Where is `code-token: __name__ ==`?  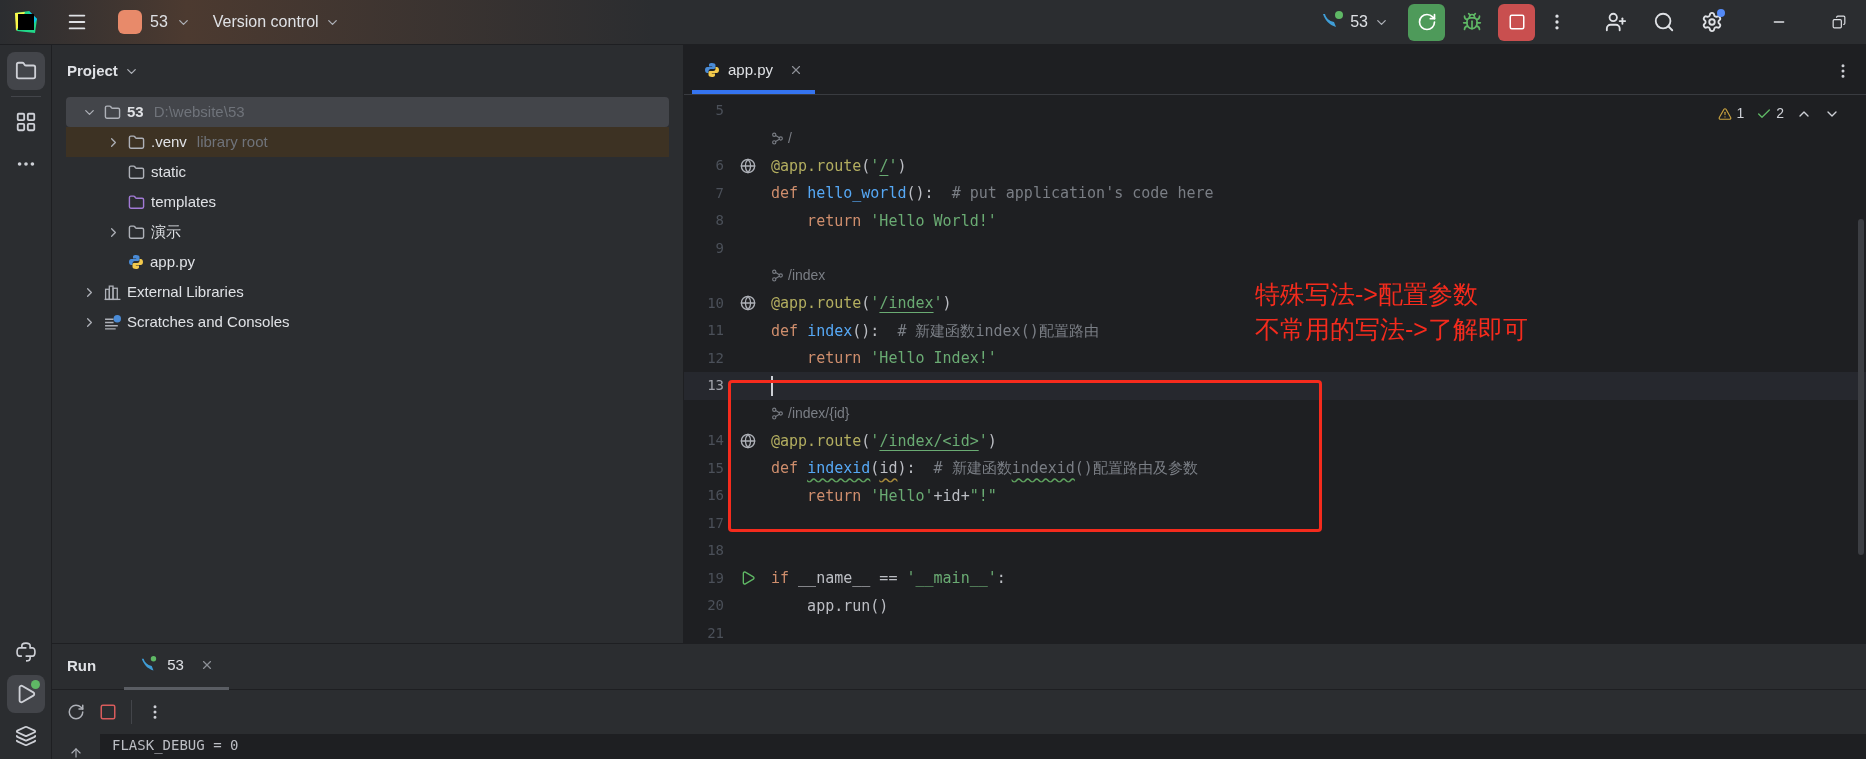
code-token: __name__ == is located at coordinates (848, 578).